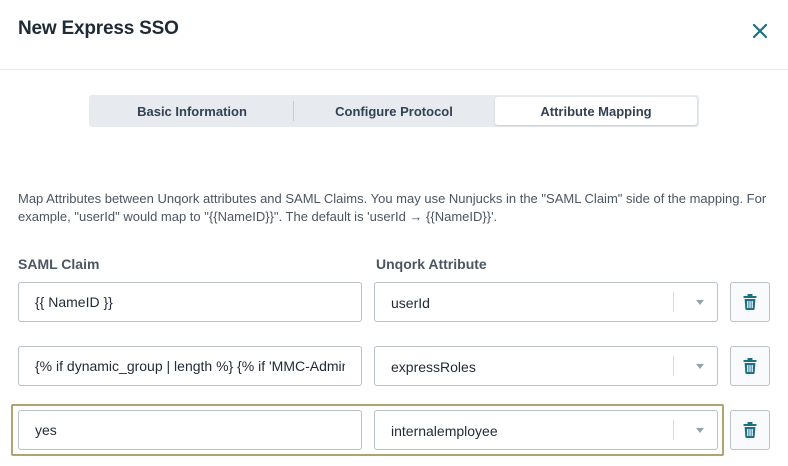  I want to click on tab-configure-protocol: Configure Protocol, so click(394, 111).